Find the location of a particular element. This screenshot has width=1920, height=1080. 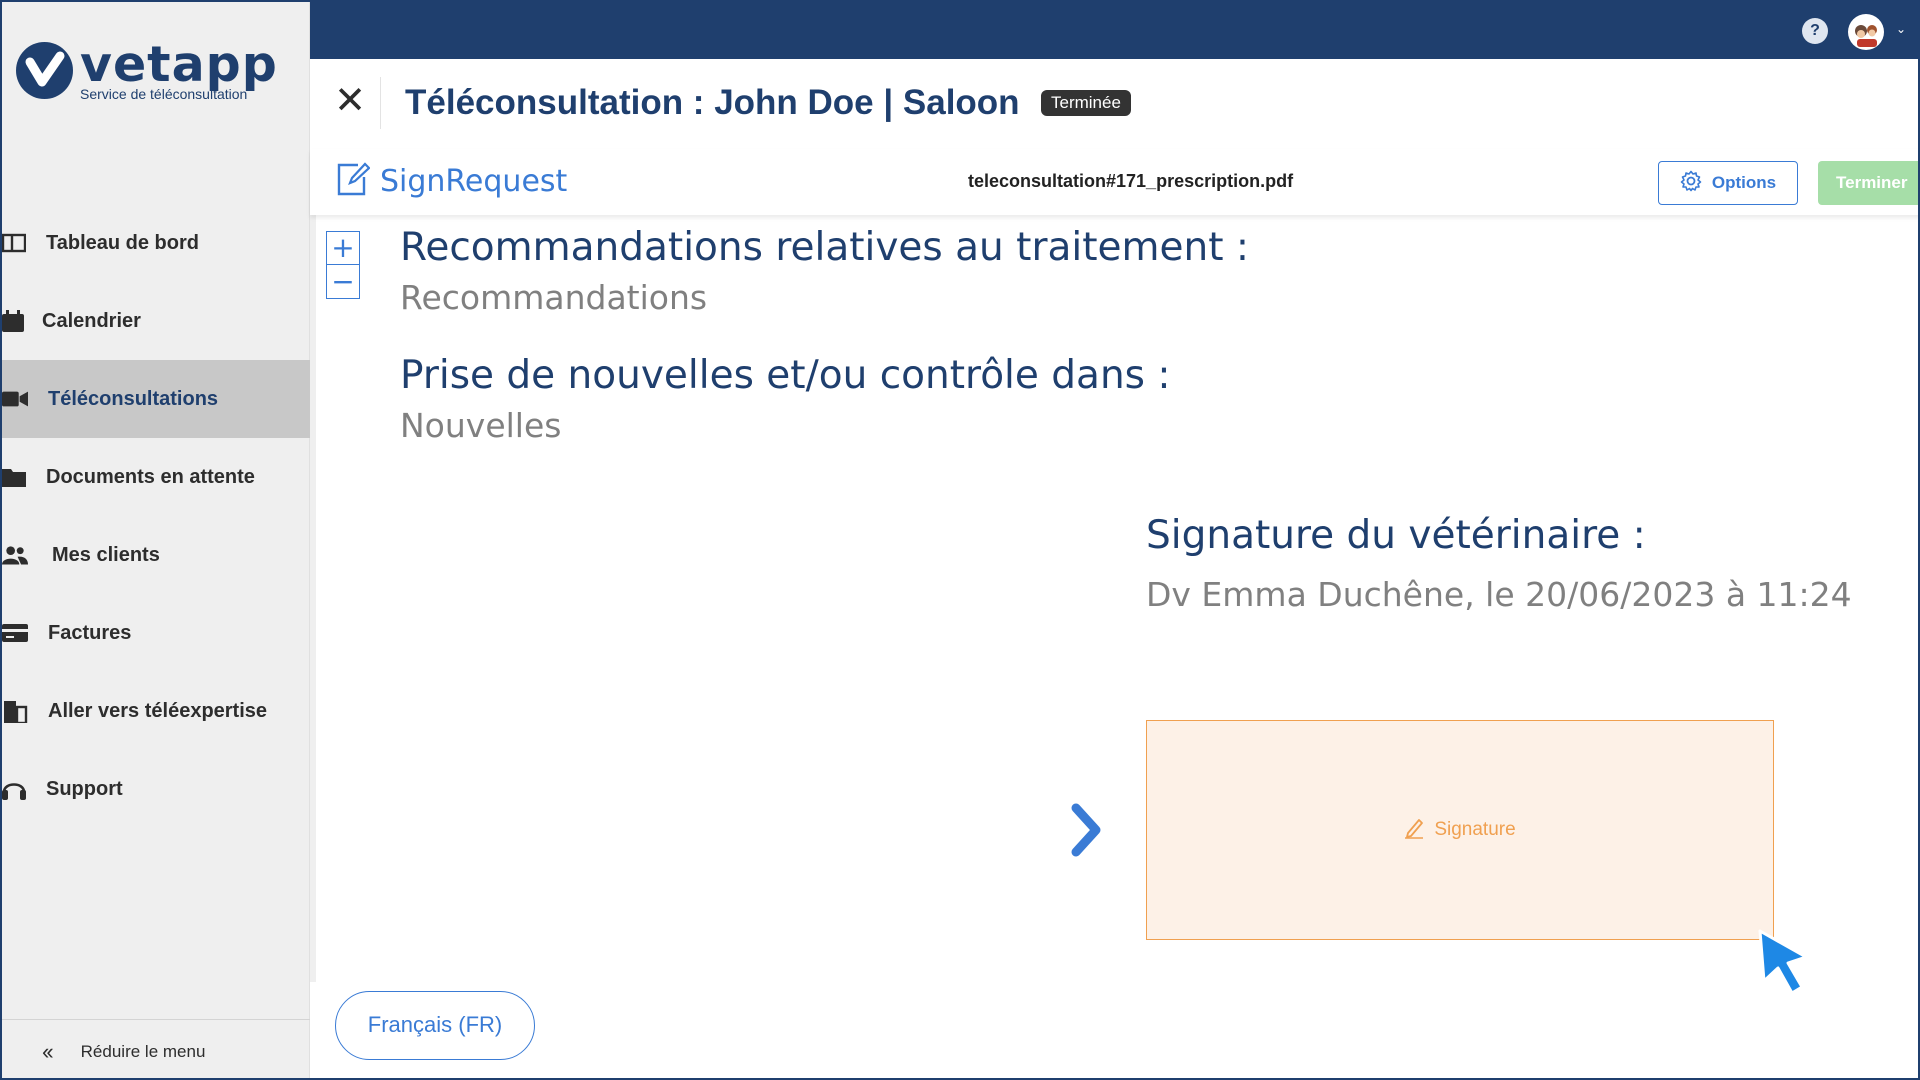

question-icon: ? is located at coordinates (1815, 31).